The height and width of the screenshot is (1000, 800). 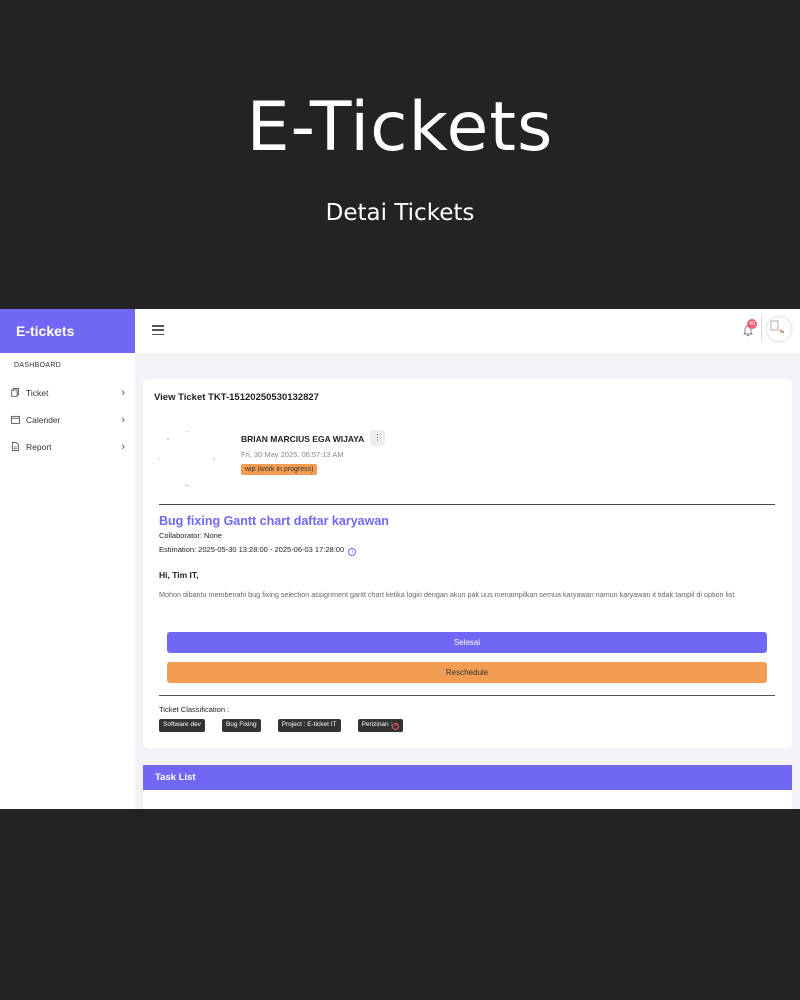 What do you see at coordinates (467, 642) in the screenshot?
I see `selesai-button: Selesai` at bounding box center [467, 642].